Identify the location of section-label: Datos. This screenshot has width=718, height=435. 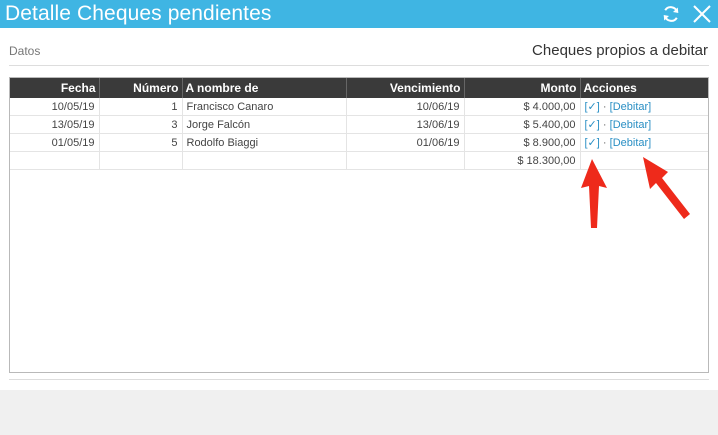
(25, 51).